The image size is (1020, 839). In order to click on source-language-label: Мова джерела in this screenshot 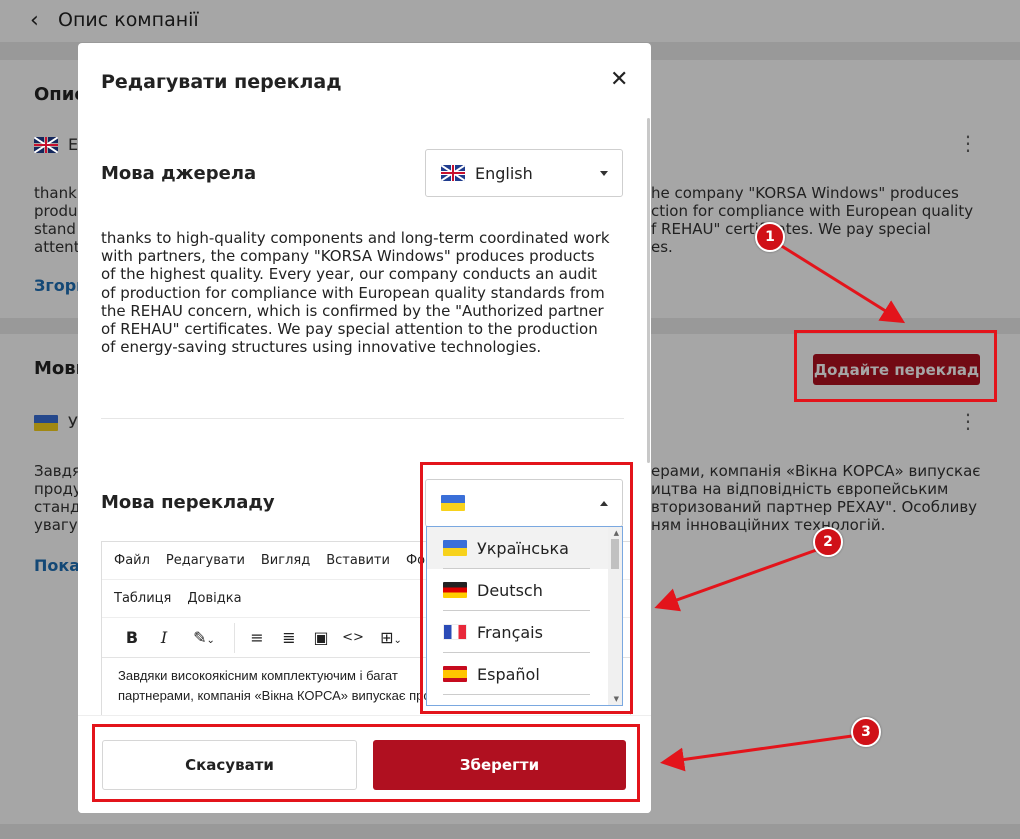, I will do `click(179, 173)`.